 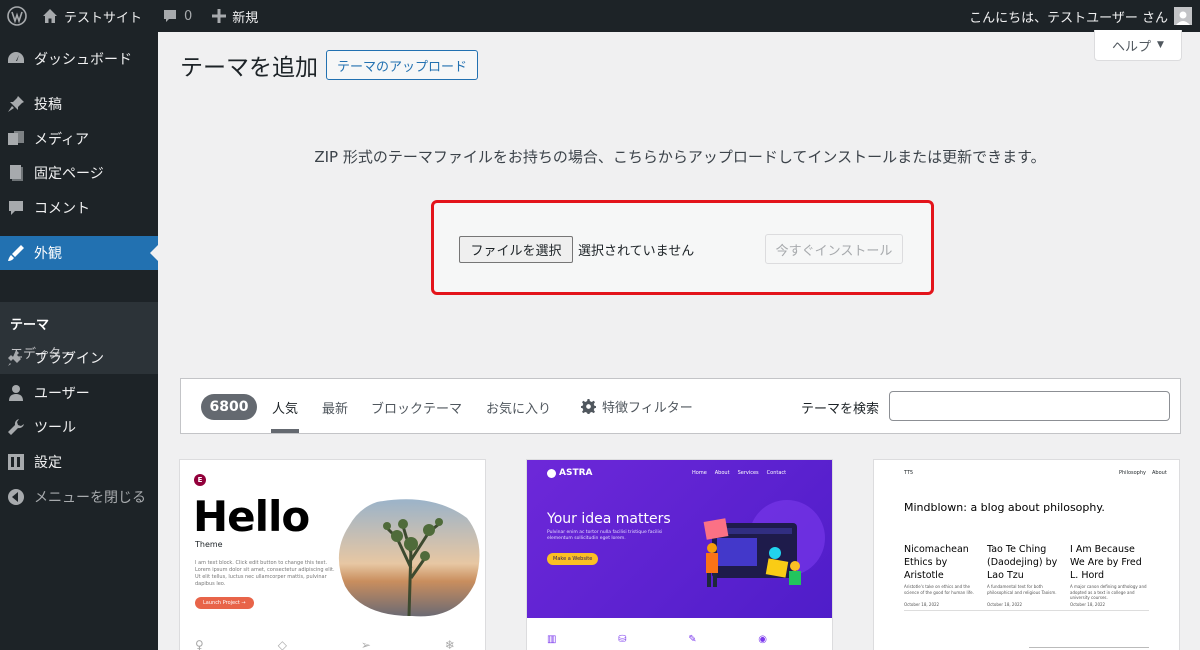 What do you see at coordinates (576, 473) in the screenshot?
I see `astra-logo-text: ASTRA` at bounding box center [576, 473].